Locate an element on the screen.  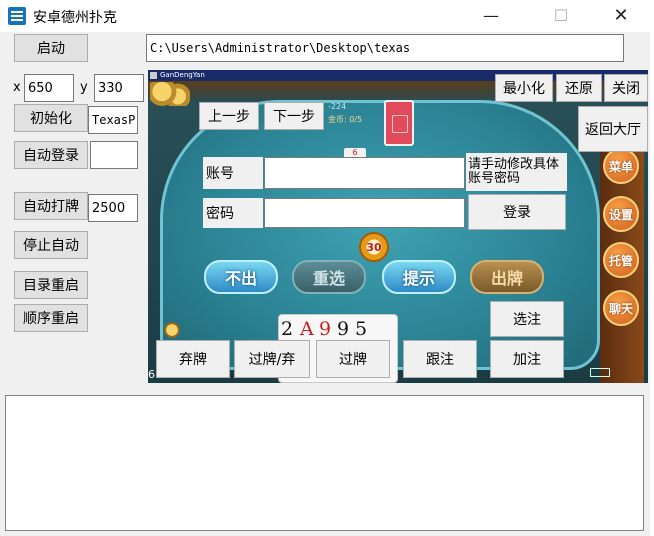
hand-card: 5 is located at coordinates (361, 329).